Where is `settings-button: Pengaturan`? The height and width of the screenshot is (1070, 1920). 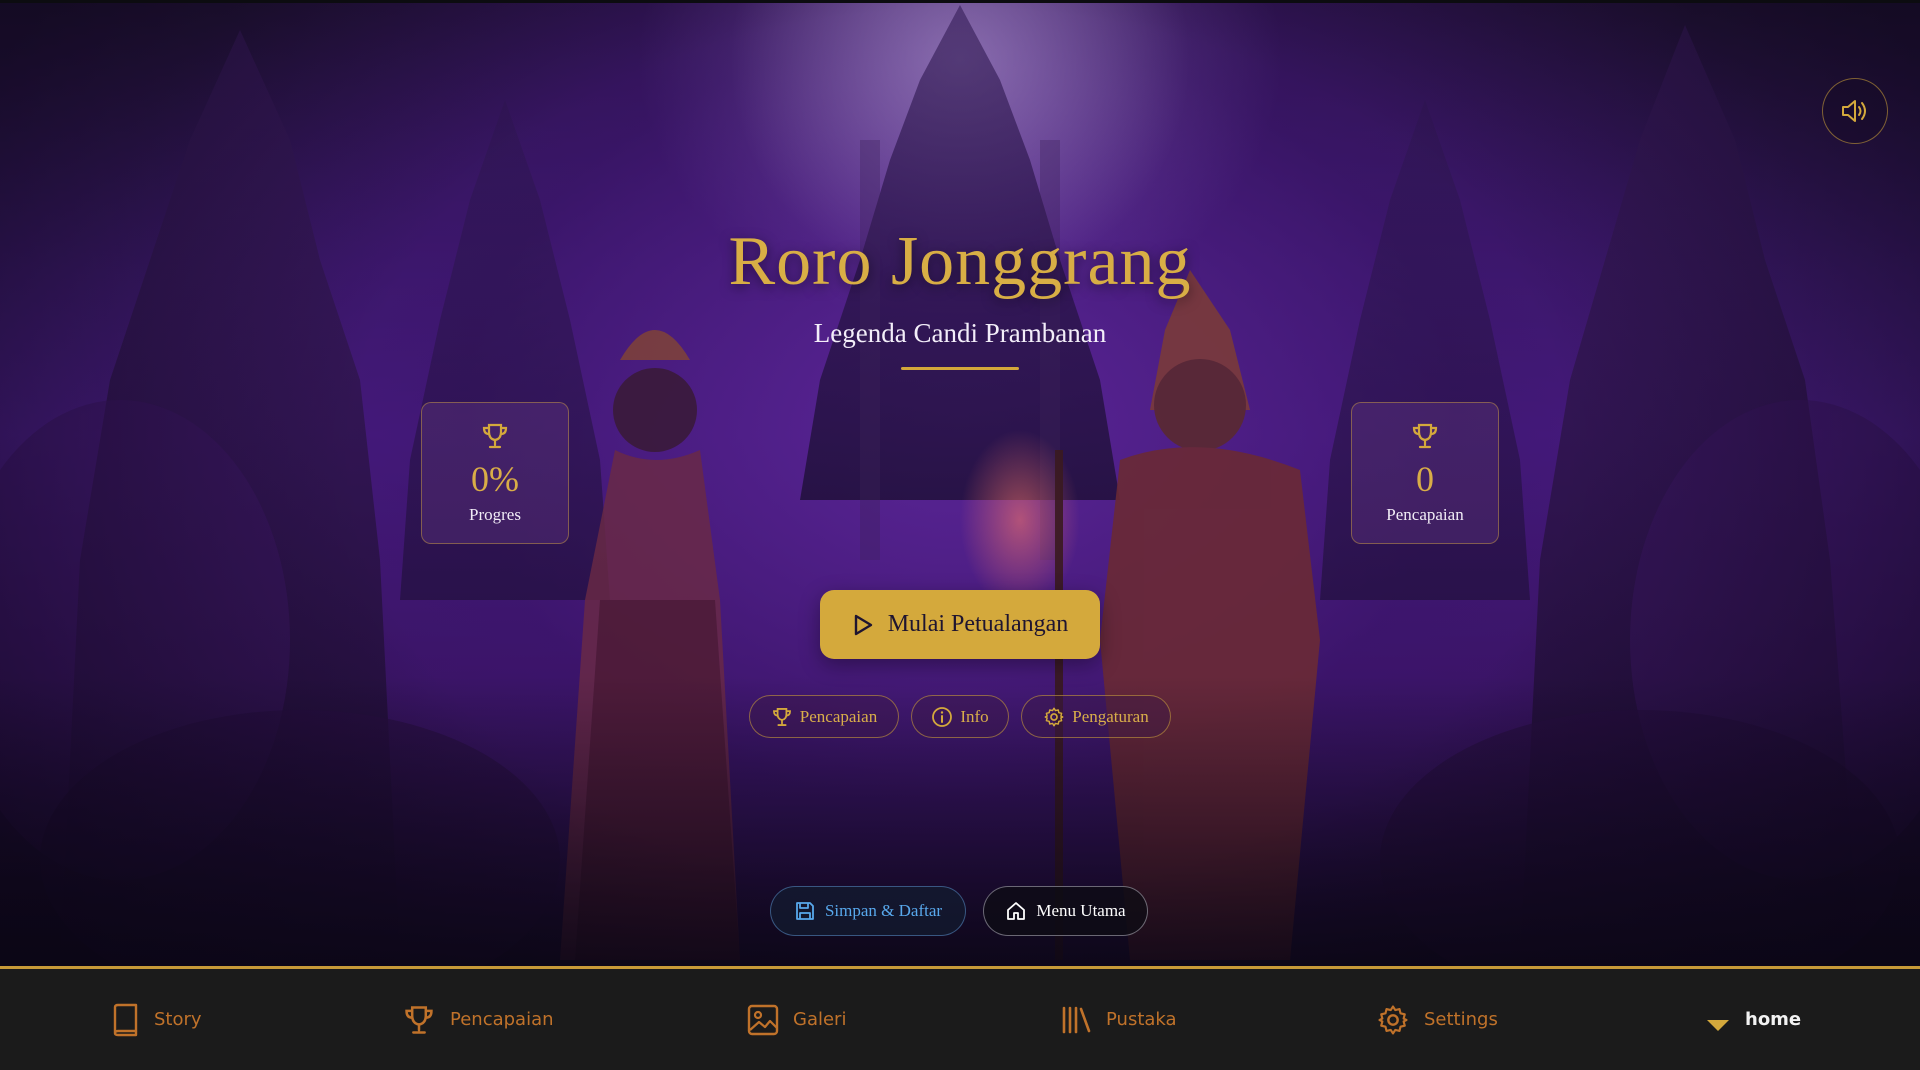 settings-button: Pengaturan is located at coordinates (1096, 716).